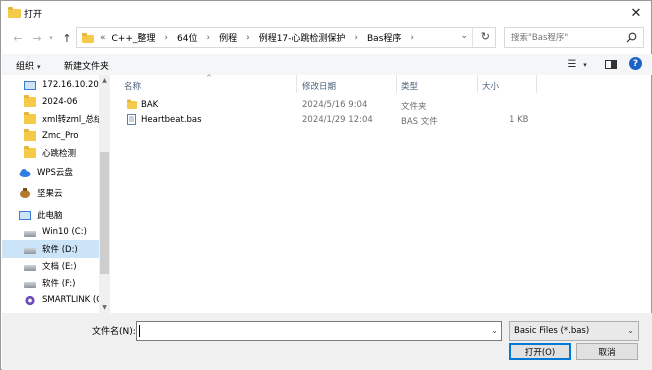 This screenshot has width=652, height=370. What do you see at coordinates (485, 36) in the screenshot?
I see `refresh-icon: ↻` at bounding box center [485, 36].